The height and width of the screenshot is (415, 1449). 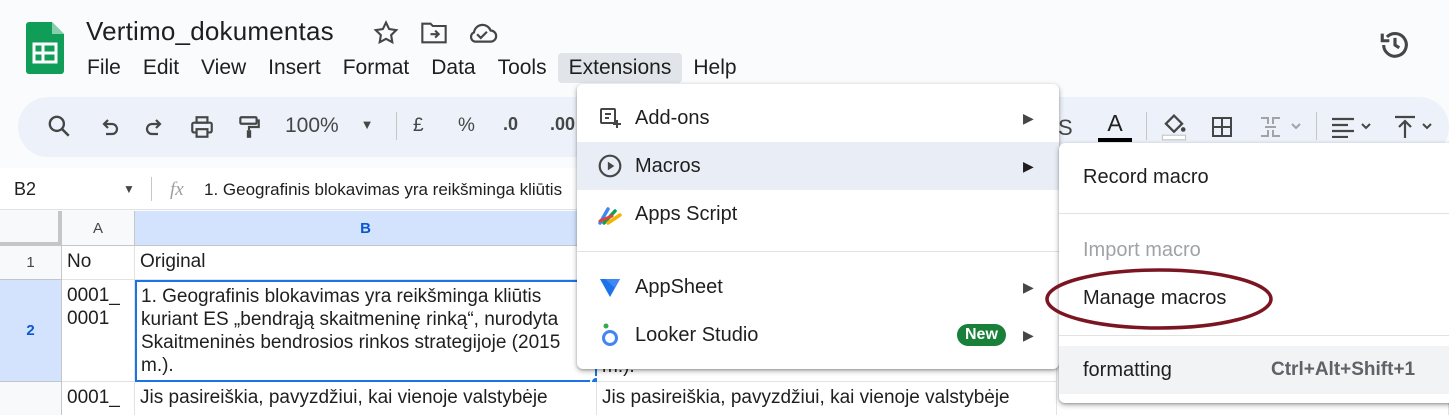 I want to click on column-header-a: A, so click(x=98, y=228).